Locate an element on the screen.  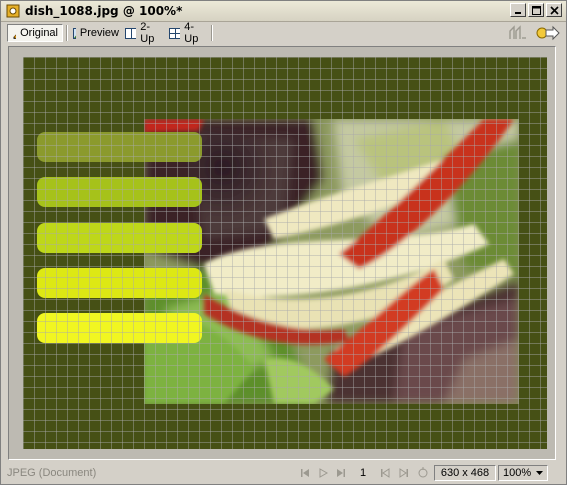
tab-original: Original is located at coordinates (35, 33).